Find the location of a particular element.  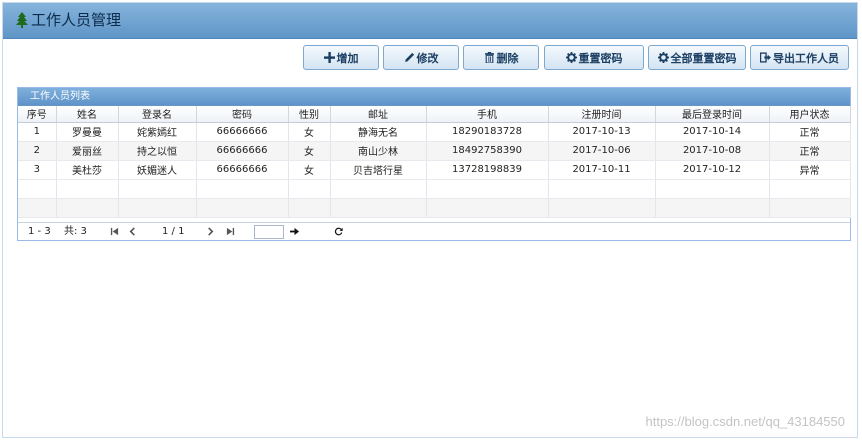

prev-page-icon is located at coordinates (132, 231).